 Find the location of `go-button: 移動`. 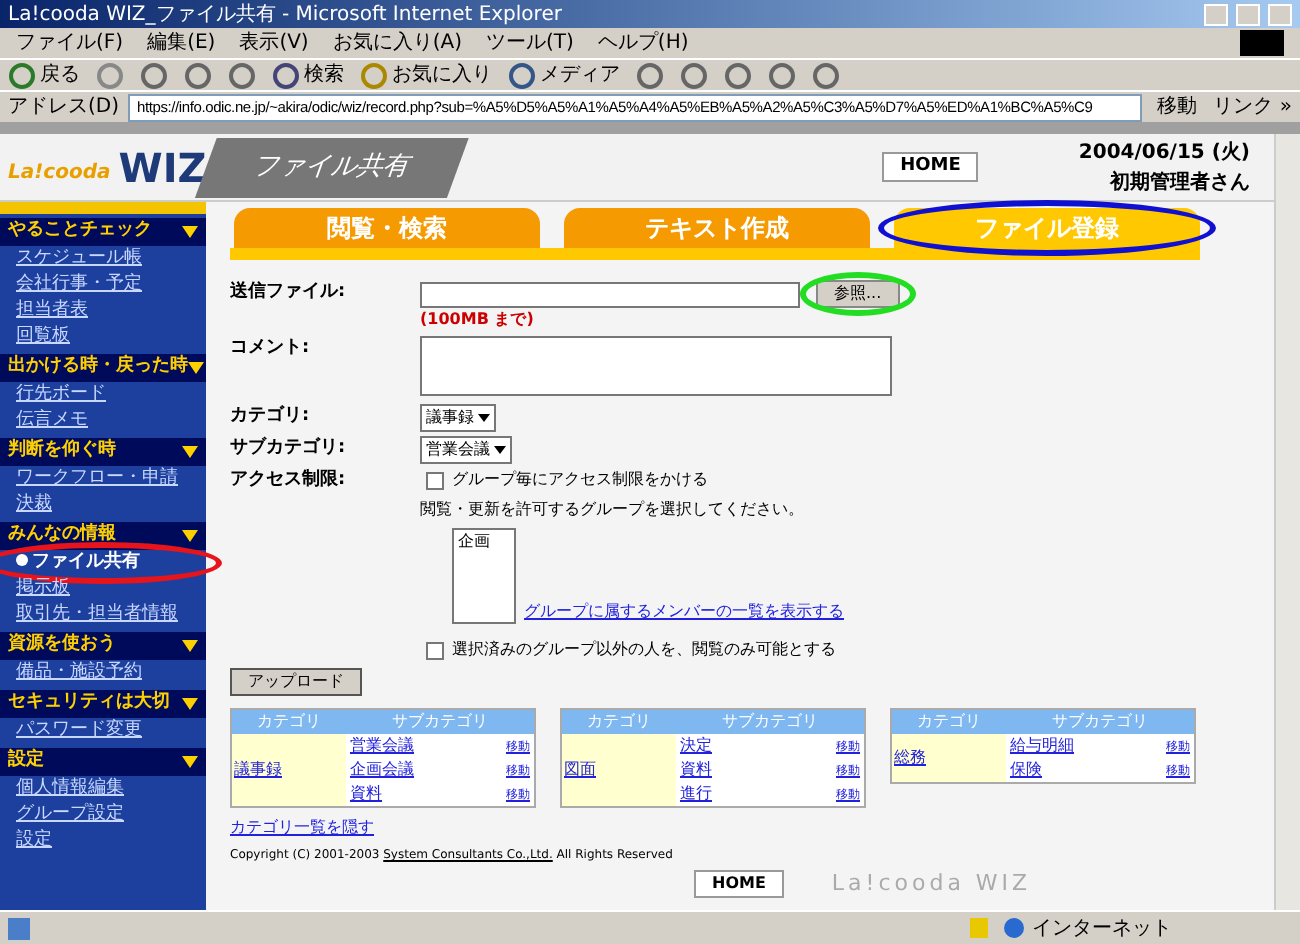

go-button: 移動 is located at coordinates (1177, 107).